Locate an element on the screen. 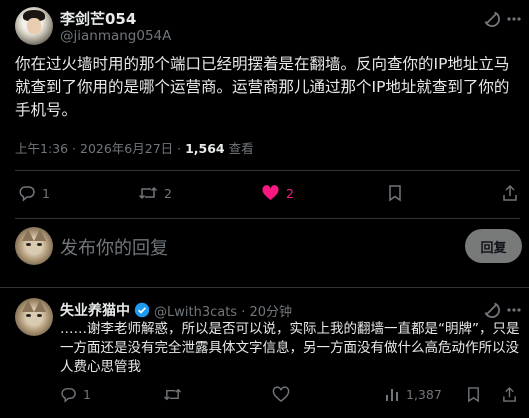 This screenshot has width=529, height=418. views-chart-icon is located at coordinates (392, 395).